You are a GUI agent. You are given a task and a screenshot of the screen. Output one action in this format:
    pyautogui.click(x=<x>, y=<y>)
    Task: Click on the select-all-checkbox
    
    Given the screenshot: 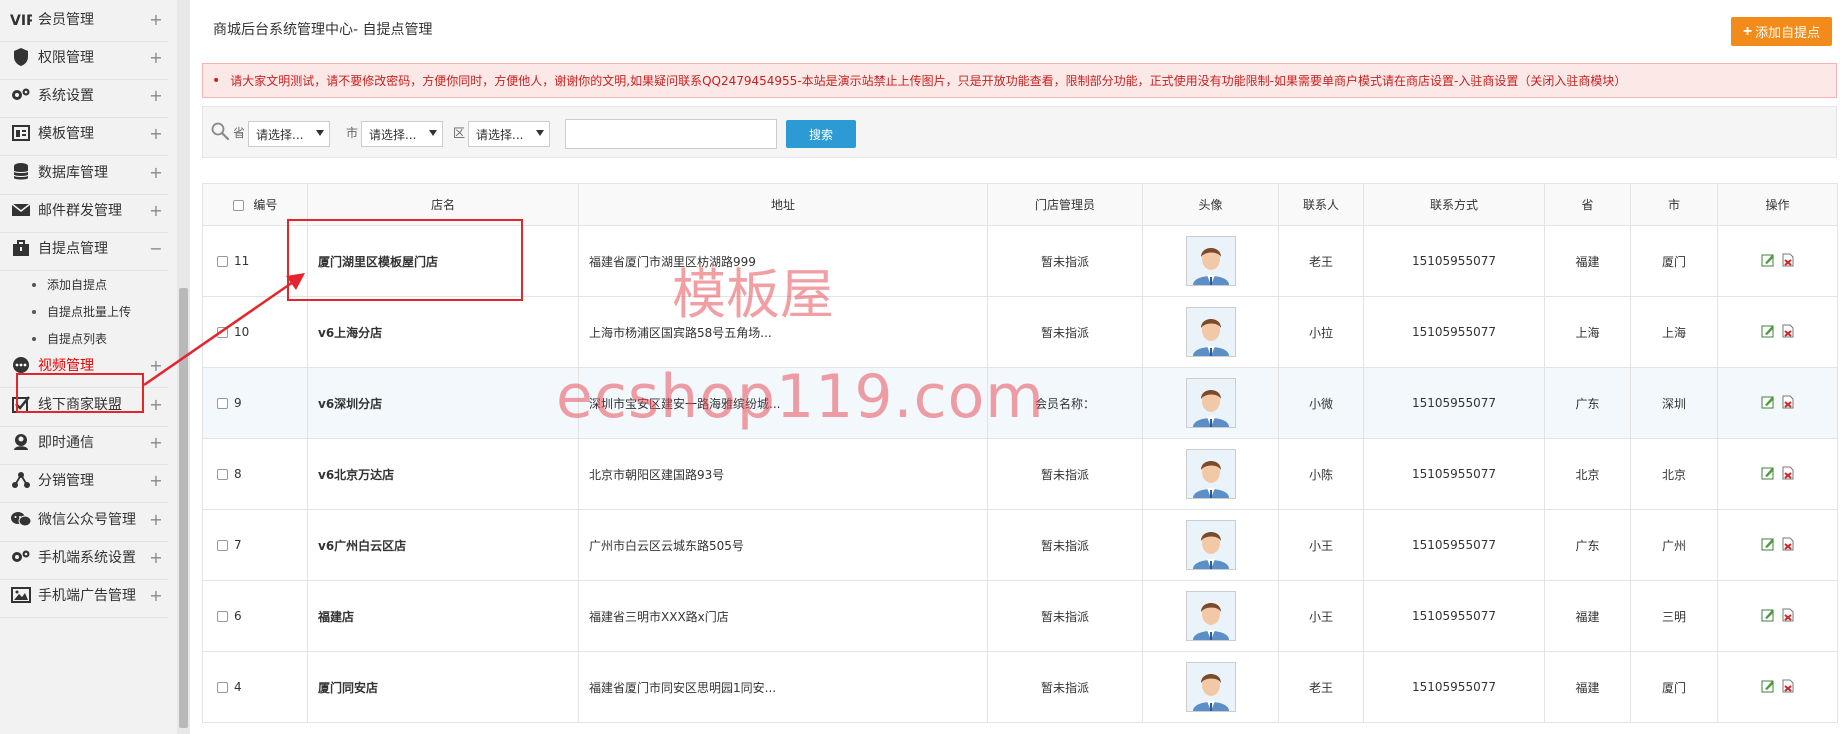 What is the action you would take?
    pyautogui.click(x=238, y=205)
    